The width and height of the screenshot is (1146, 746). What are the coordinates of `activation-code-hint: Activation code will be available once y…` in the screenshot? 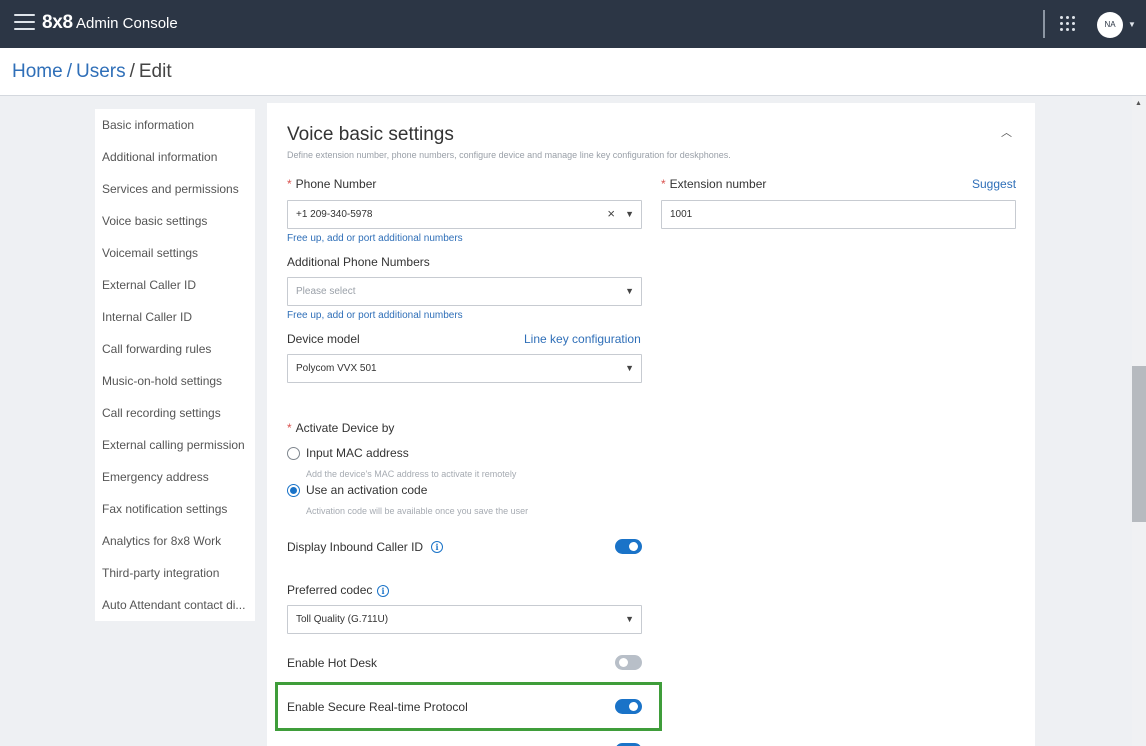 It's located at (417, 511).